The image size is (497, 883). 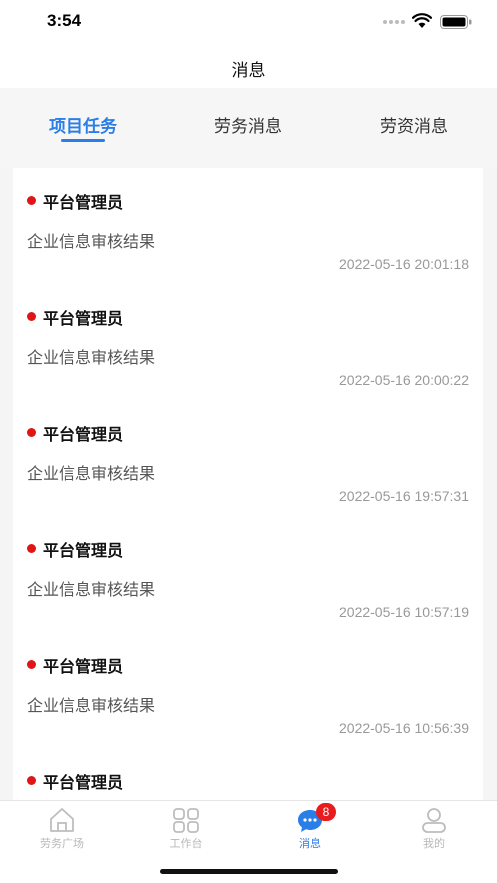 I want to click on status-bar: 3:54, so click(x=248, y=22).